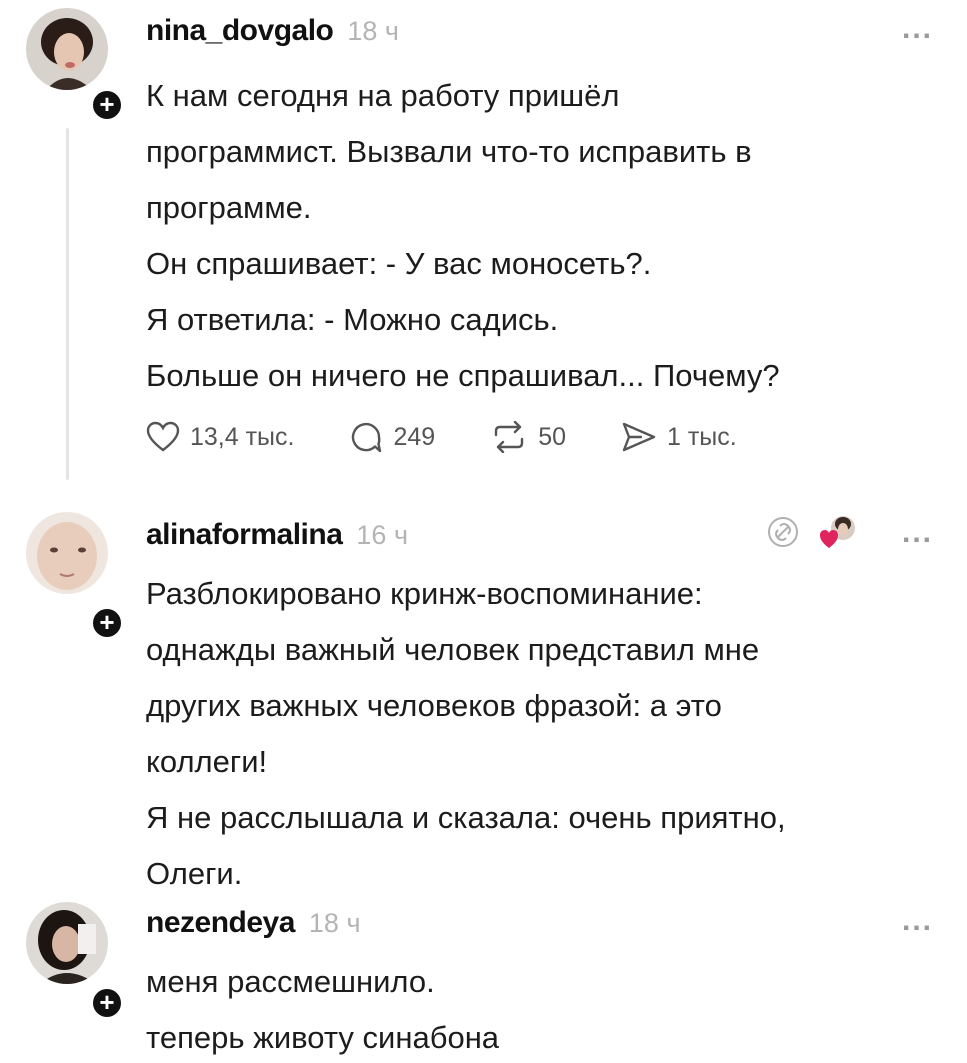  What do you see at coordinates (541, 1008) in the screenshot?
I see `post-text: меня рассмешнило. теперь животу синабона` at bounding box center [541, 1008].